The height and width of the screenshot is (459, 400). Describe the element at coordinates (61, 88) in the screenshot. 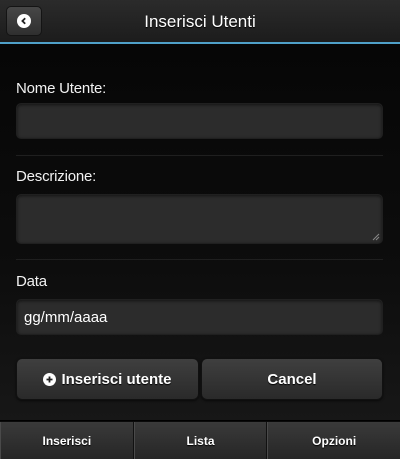

I see `username-label: Nome Utente:` at that location.